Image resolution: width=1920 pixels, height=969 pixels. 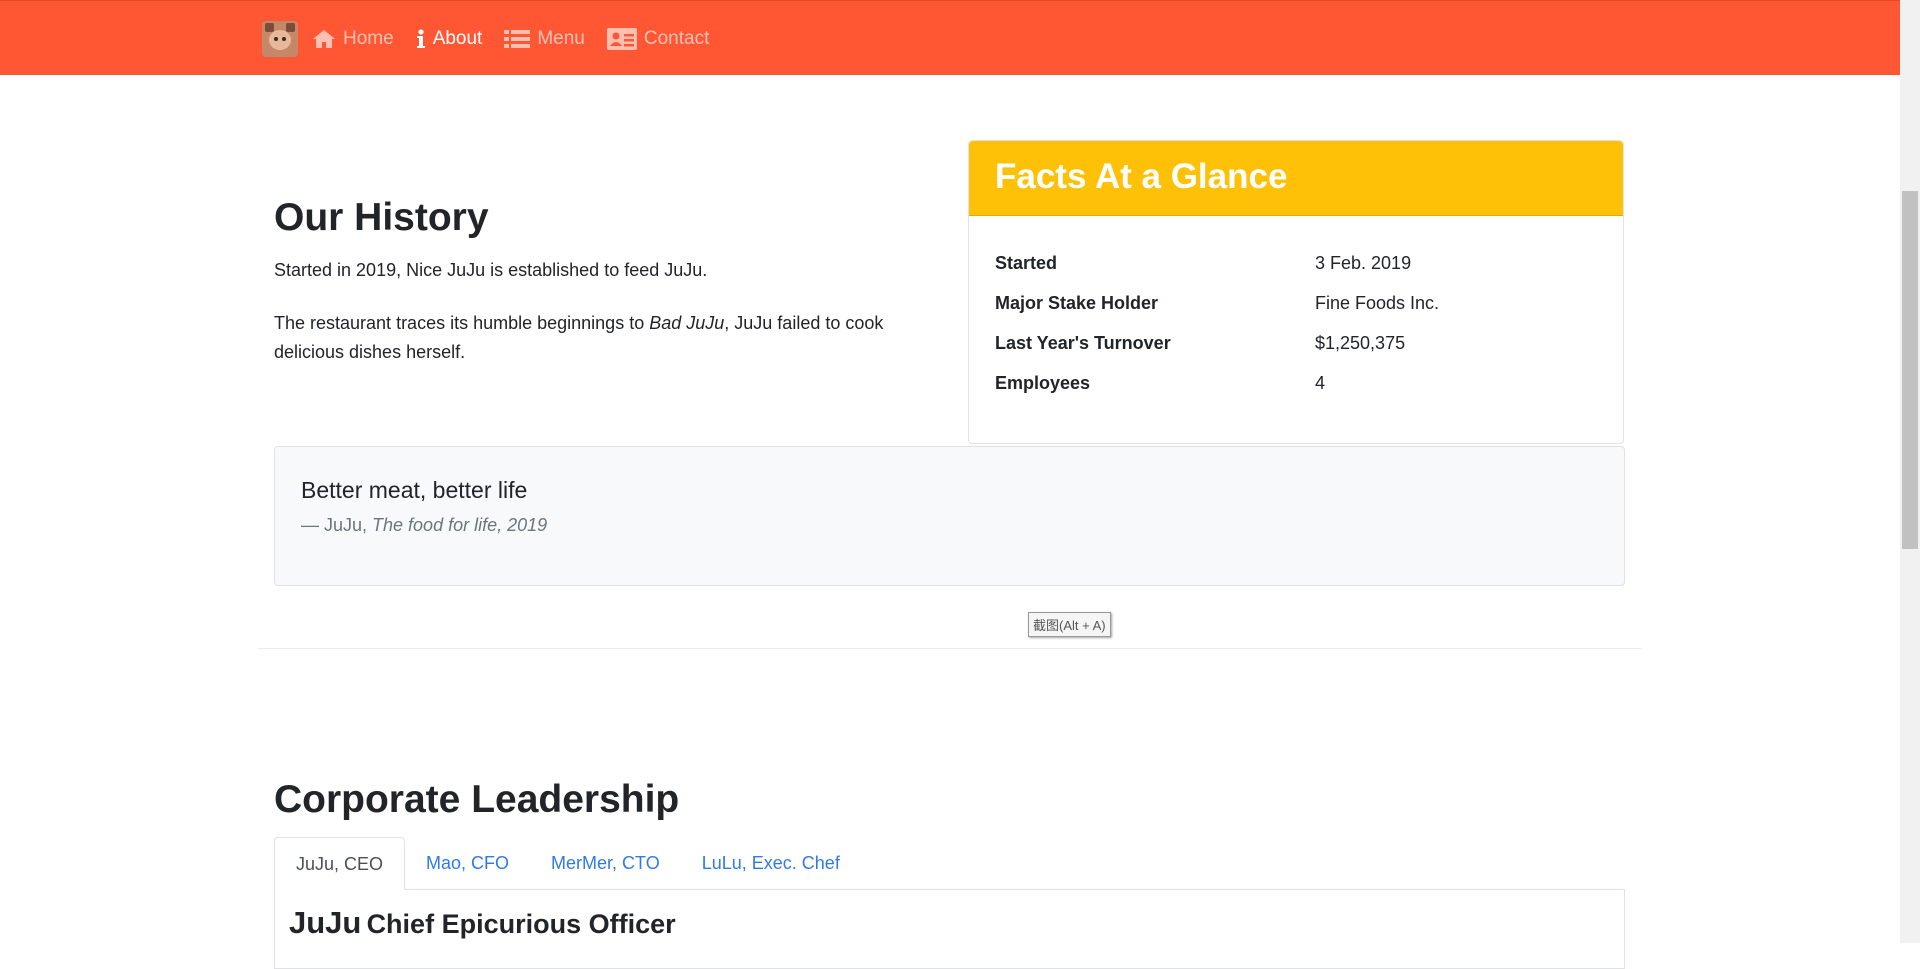 I want to click on fact-value: $1,250,375, so click(x=1360, y=342).